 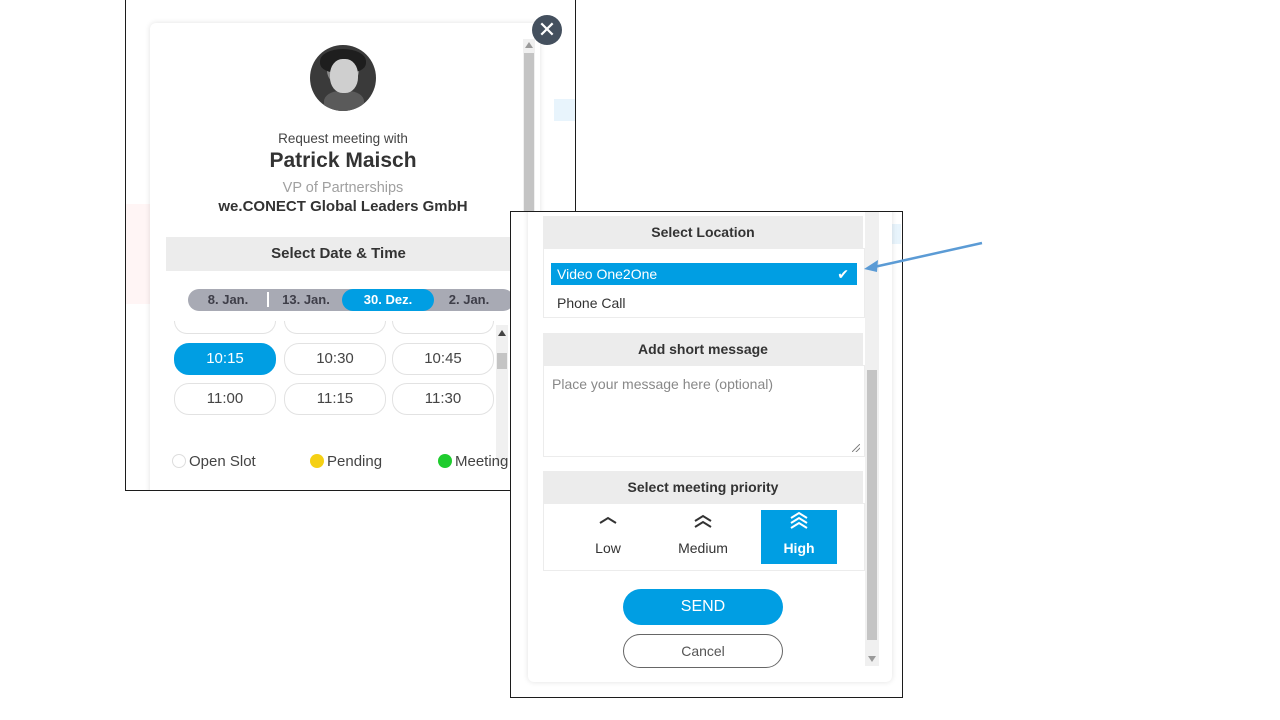 What do you see at coordinates (564, 110) in the screenshot?
I see `background-fragment` at bounding box center [564, 110].